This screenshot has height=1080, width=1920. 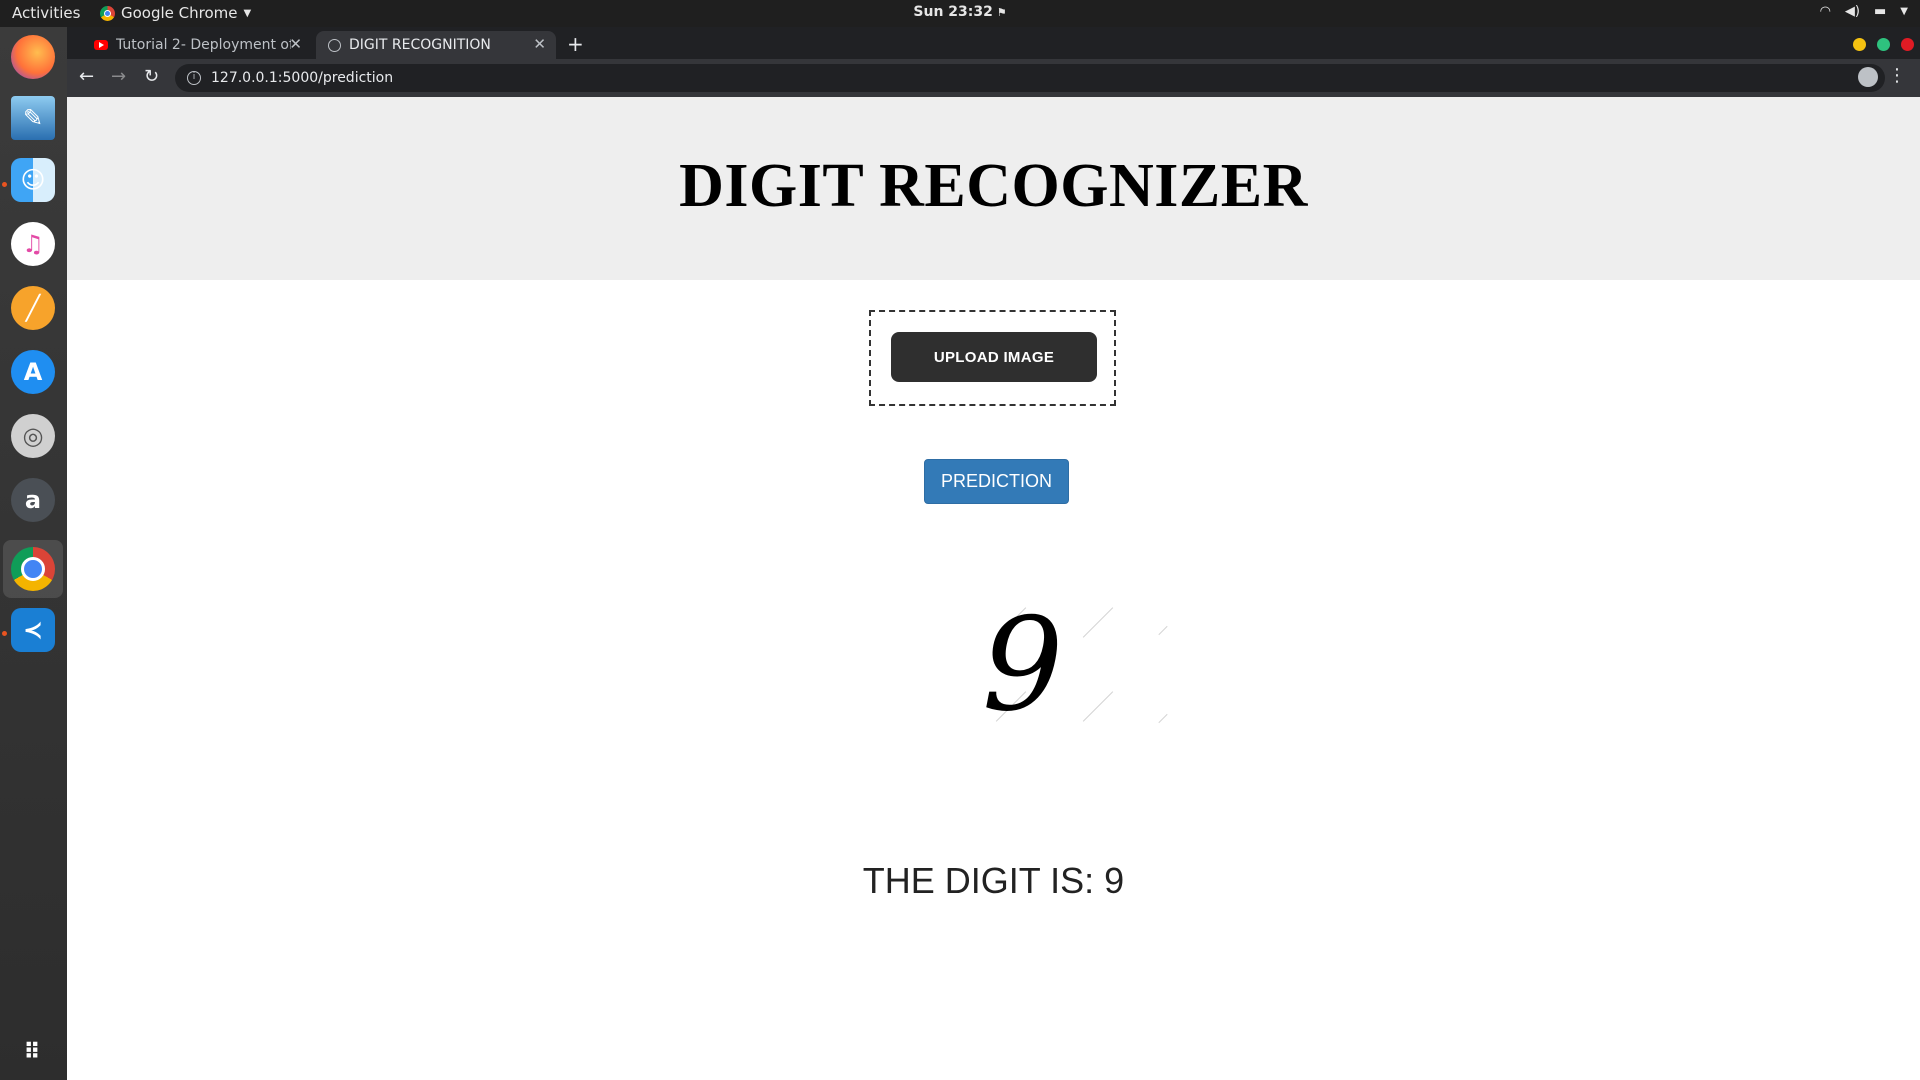 I want to click on pencil-icon: ╱, so click(x=33, y=308).